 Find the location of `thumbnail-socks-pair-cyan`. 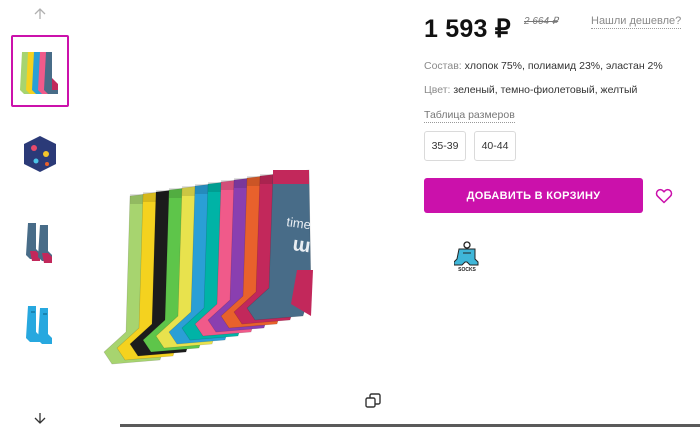

thumbnail-socks-pair-cyan is located at coordinates (40, 326).